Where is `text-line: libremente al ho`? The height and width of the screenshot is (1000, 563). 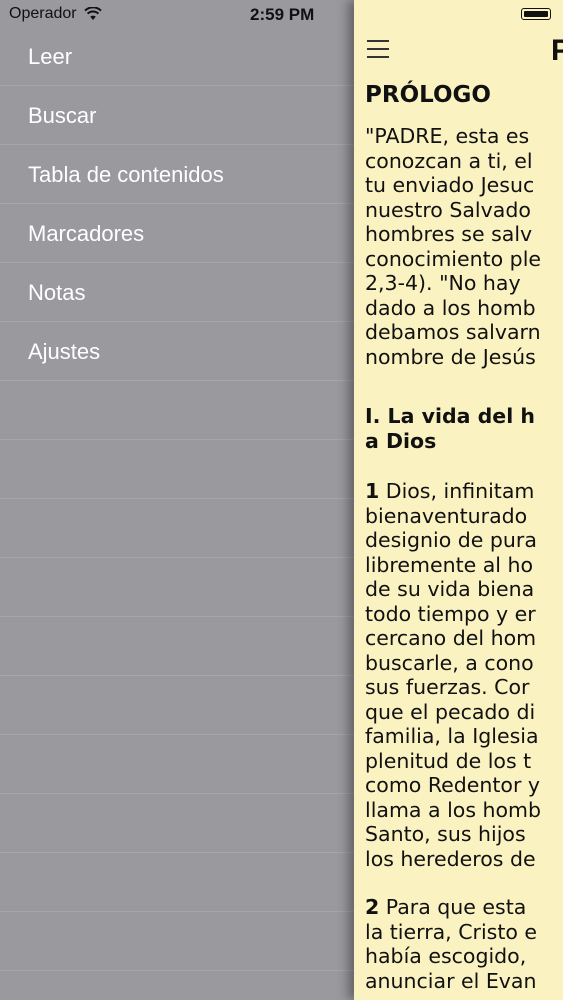
text-line: libremente al ho is located at coordinates (449, 564).